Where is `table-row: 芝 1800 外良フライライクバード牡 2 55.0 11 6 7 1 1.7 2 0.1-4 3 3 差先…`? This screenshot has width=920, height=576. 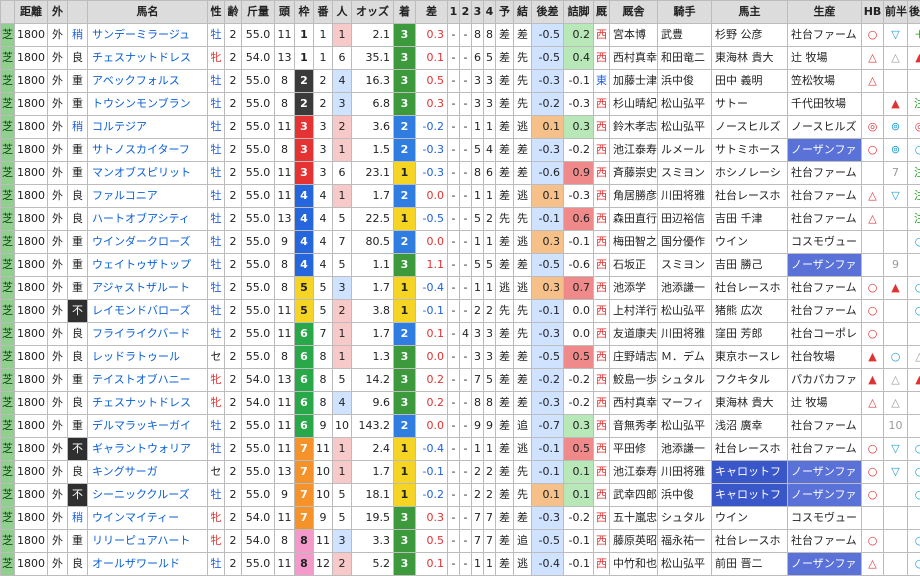
table-row: 芝 1800 外良フライライクバード牡 2 55.0 11 6 7 1 1.7 2 0.1-4 3 3 差先… is located at coordinates (460, 334).